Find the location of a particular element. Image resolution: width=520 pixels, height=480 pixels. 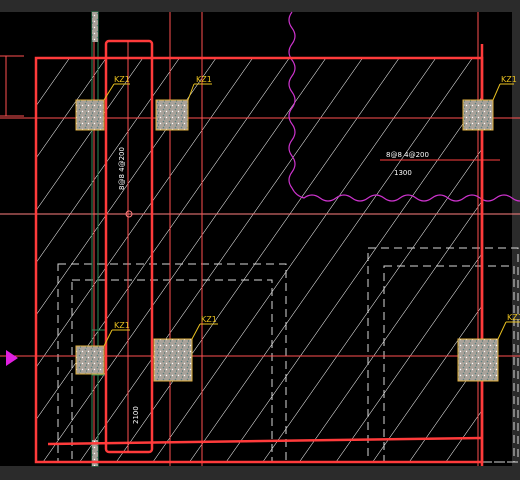

wall-top-fill is located at coordinates (95, 27).